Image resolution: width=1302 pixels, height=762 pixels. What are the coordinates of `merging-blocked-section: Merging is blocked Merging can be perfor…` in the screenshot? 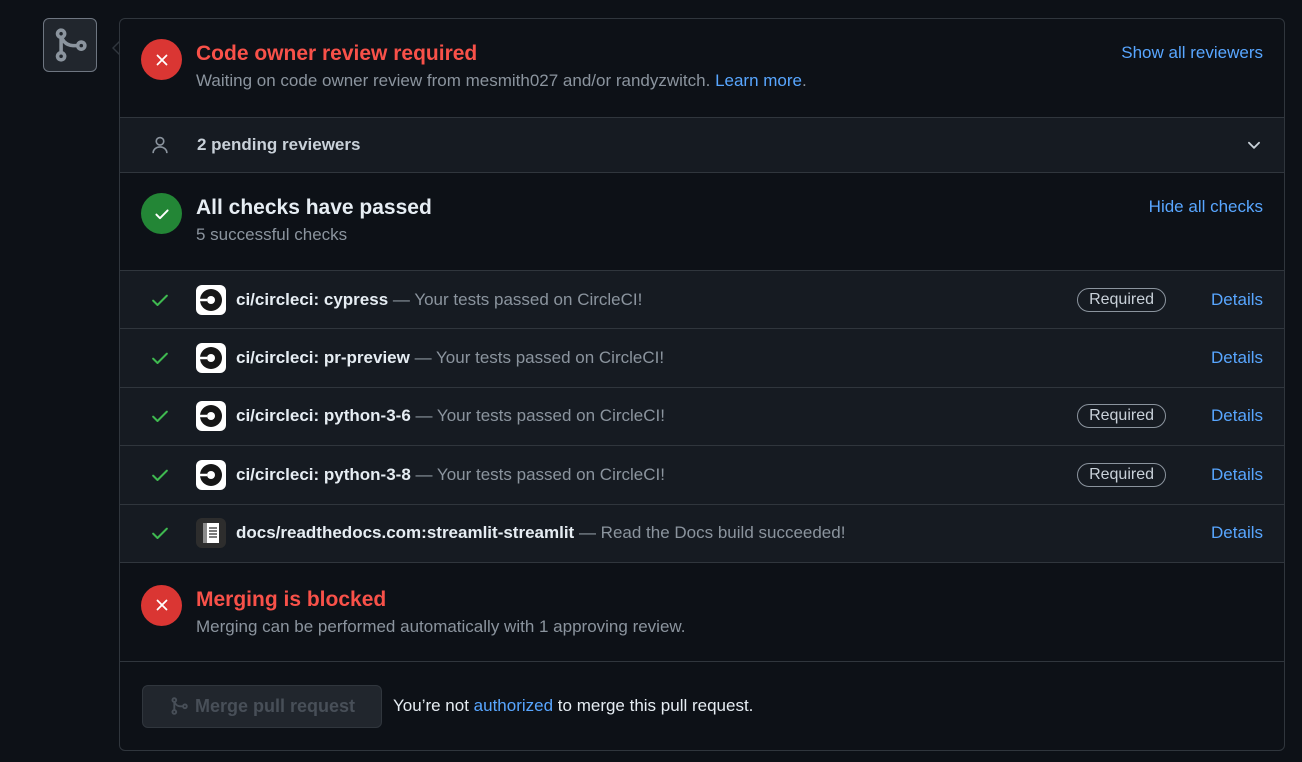 It's located at (702, 612).